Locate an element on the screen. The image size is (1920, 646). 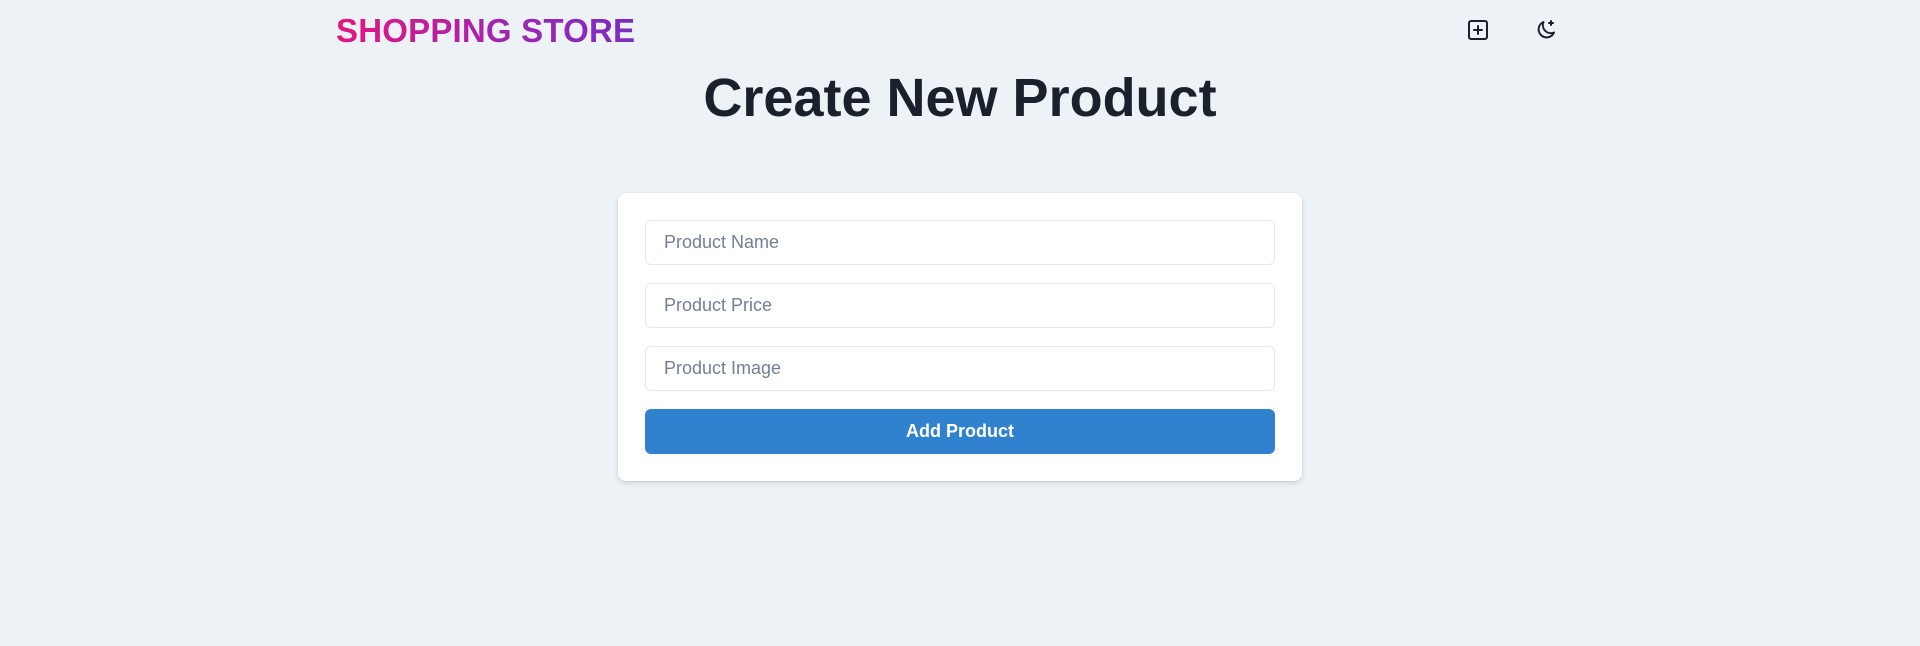
toggle-dark-mode-button is located at coordinates (1546, 31).